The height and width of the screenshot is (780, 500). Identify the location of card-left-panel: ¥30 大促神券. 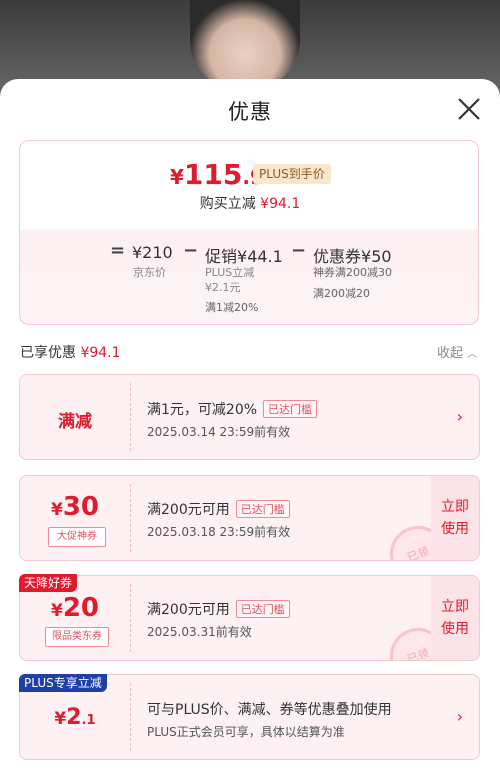
(75, 518).